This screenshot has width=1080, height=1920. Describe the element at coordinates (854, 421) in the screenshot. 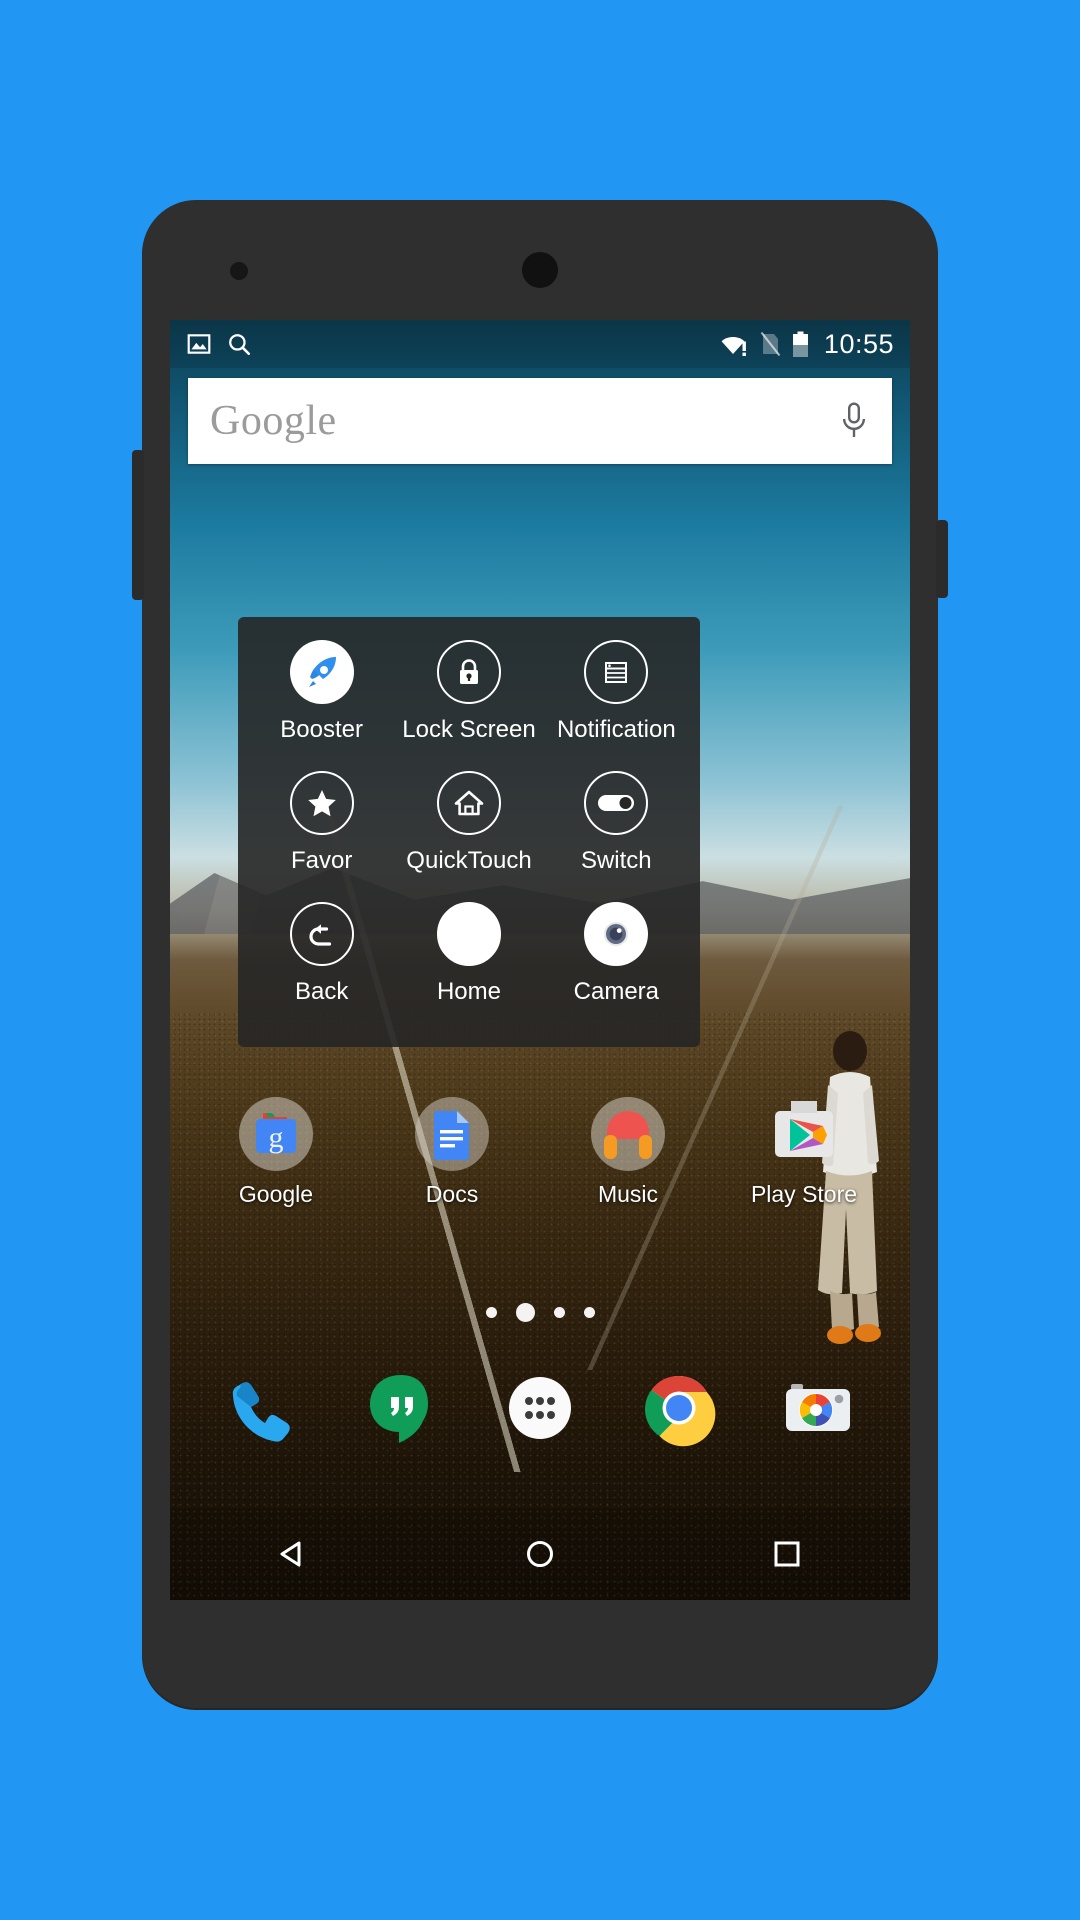

I see `microphone-icon` at that location.